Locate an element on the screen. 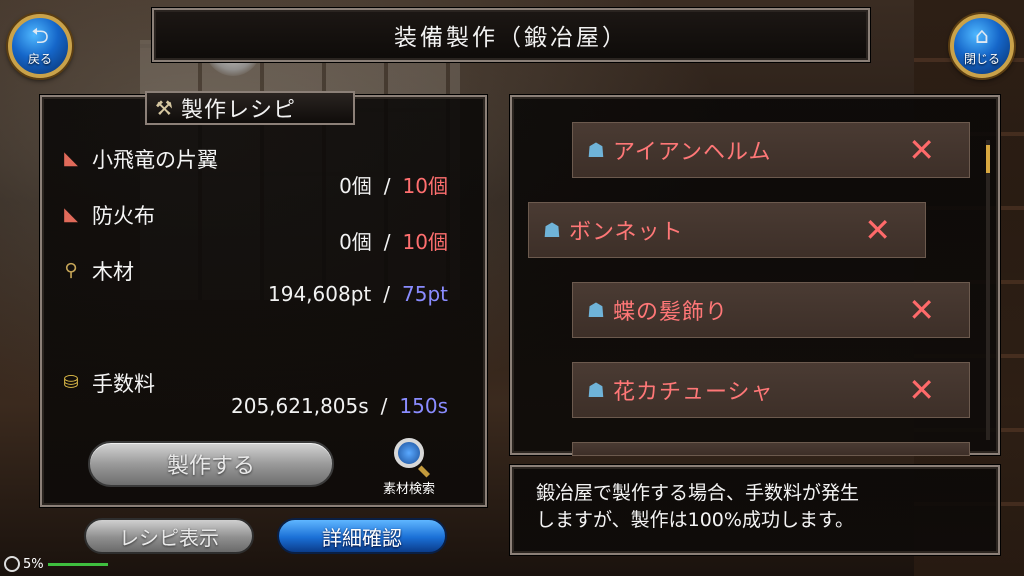 This screenshot has width=1024, height=576. list-item-partial is located at coordinates (771, 449).